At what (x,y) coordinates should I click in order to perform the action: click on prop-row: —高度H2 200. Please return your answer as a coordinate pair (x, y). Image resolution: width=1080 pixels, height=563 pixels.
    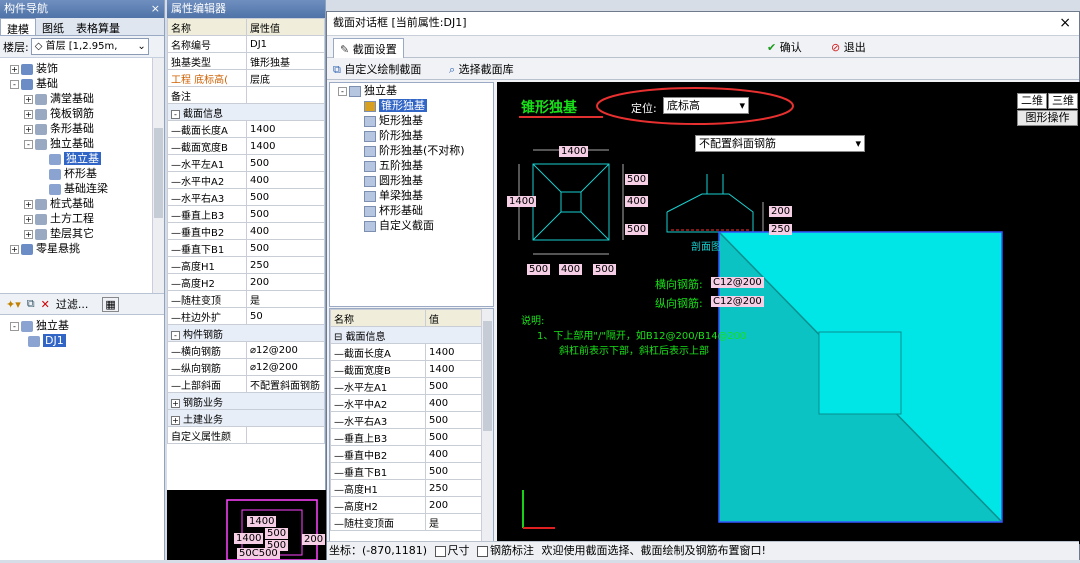
    Looking at the image, I should click on (246, 282).